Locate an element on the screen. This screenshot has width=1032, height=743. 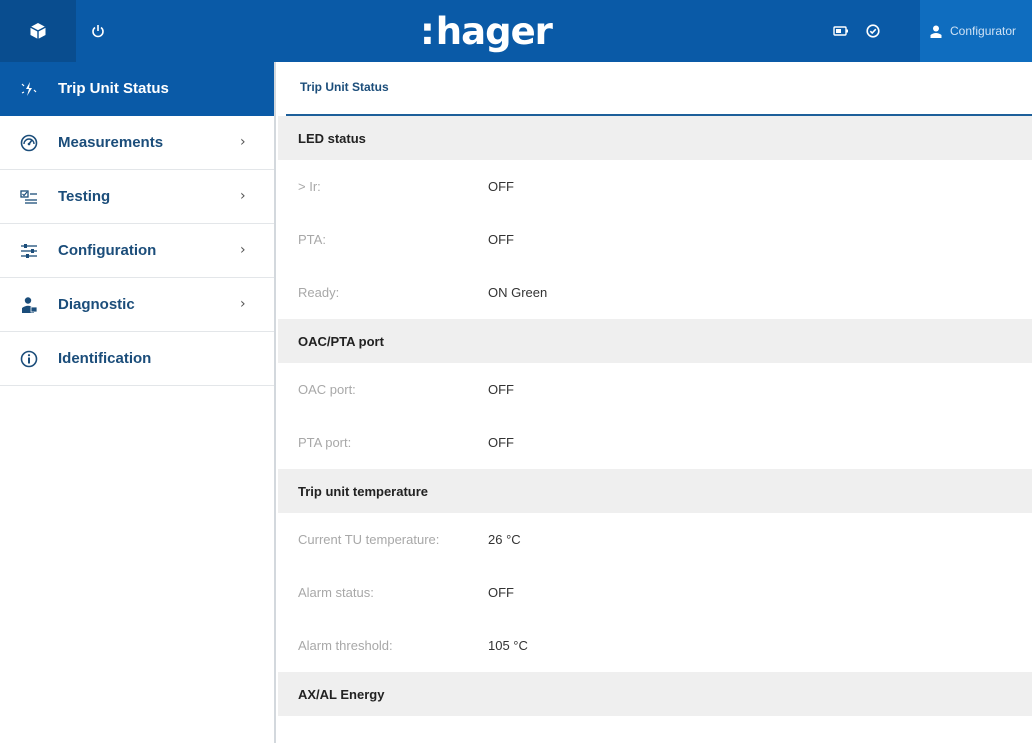
row-value: ON Green is located at coordinates (518, 292).